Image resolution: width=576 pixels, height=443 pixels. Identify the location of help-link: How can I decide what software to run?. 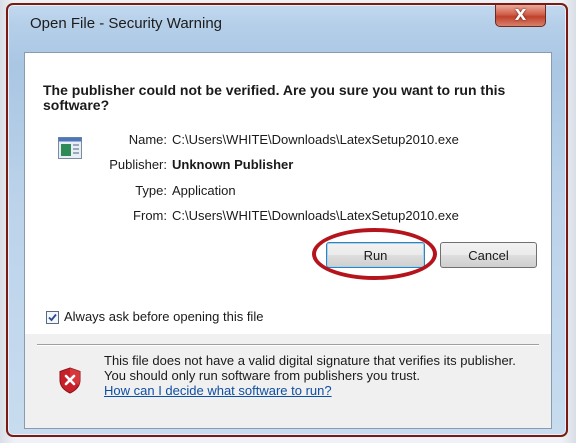
(218, 390).